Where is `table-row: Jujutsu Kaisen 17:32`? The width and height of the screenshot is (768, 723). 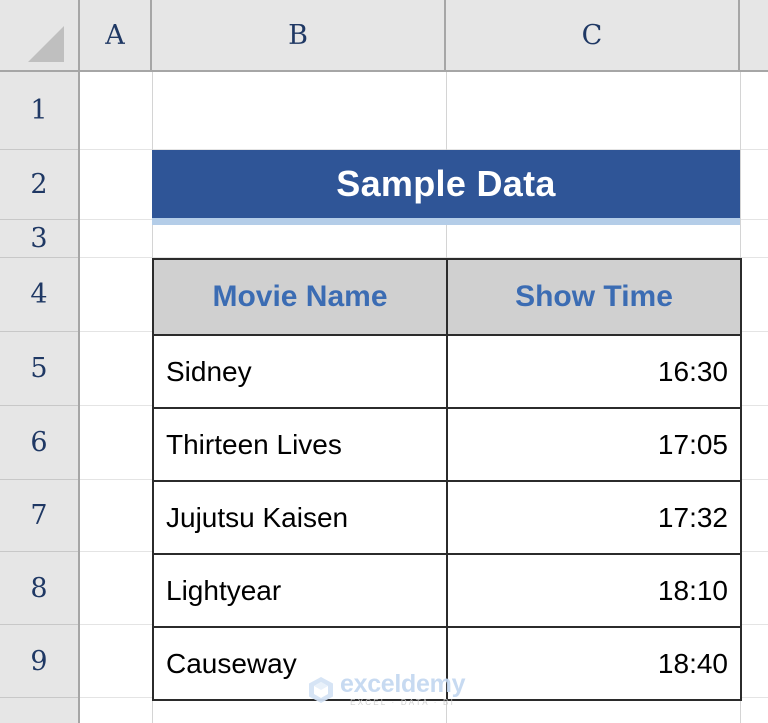
table-row: Jujutsu Kaisen 17:32 is located at coordinates (447, 517).